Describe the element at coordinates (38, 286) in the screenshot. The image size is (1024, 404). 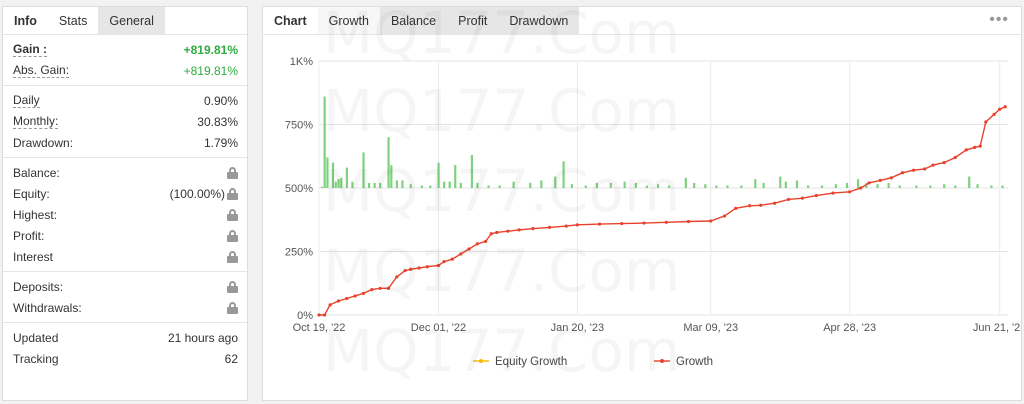
I see `deposits-label: Deposits:` at that location.